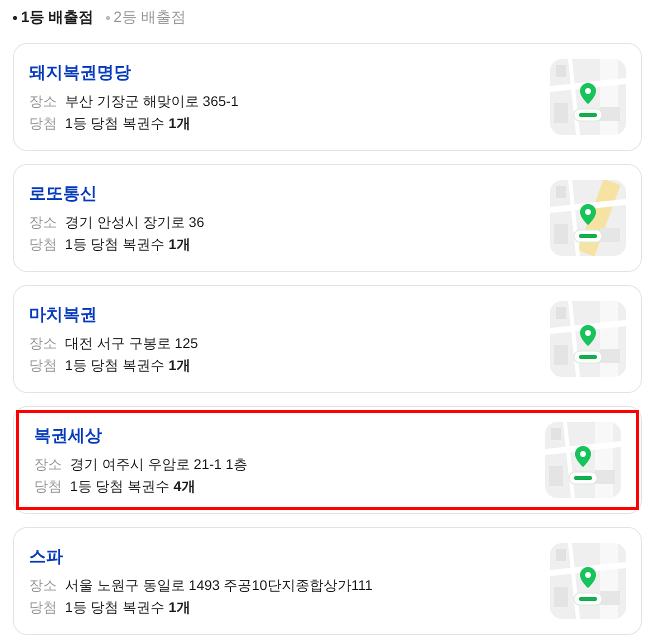 The image size is (655, 642). I want to click on address-text: 경기 안성시 장기로 36, so click(134, 222).